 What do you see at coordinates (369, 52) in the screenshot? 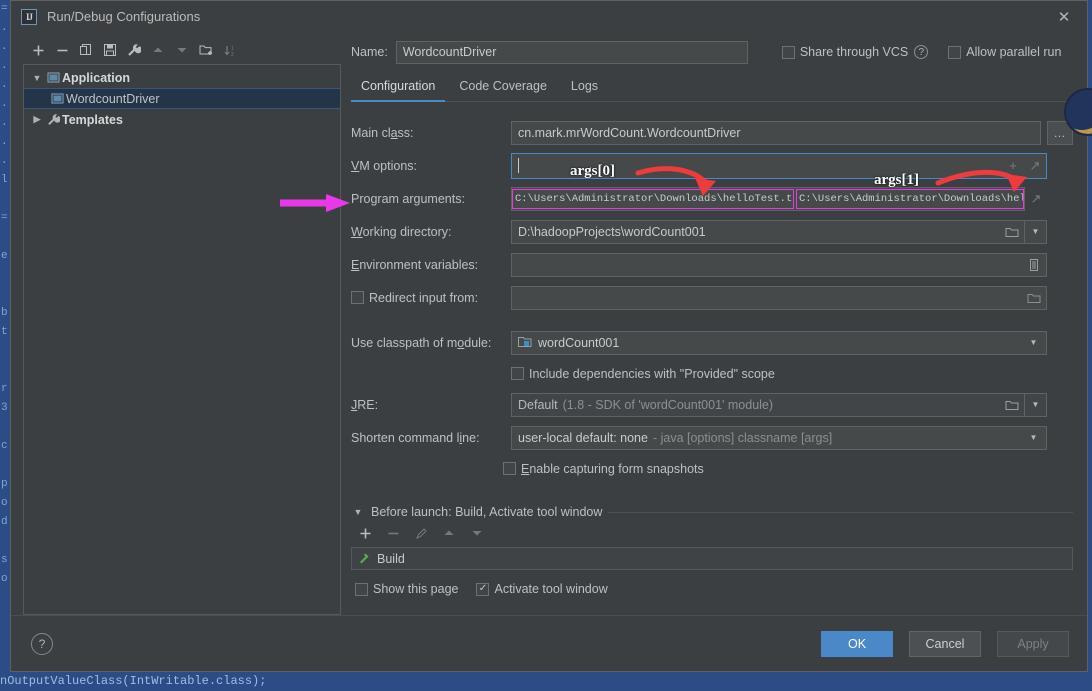
I see `name-label: Name:` at bounding box center [369, 52].